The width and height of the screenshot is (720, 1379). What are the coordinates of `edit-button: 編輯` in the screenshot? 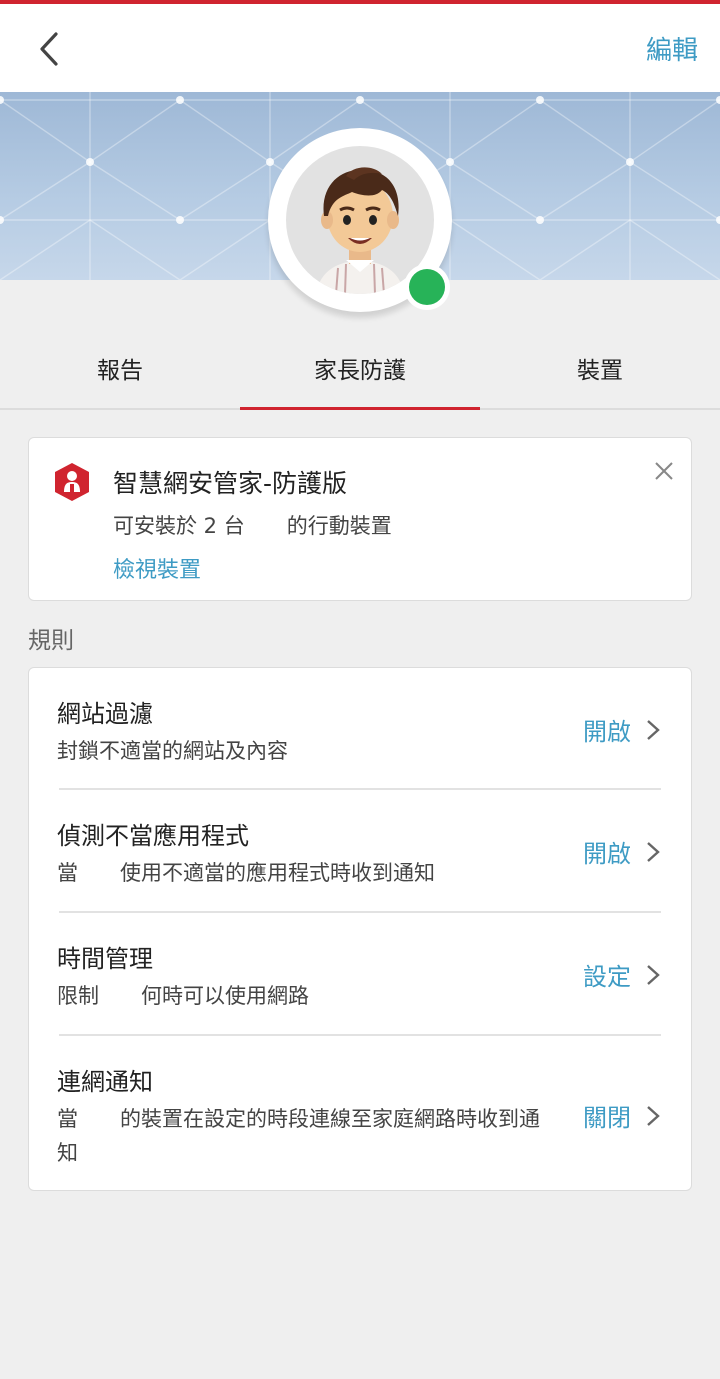 It's located at (672, 48).